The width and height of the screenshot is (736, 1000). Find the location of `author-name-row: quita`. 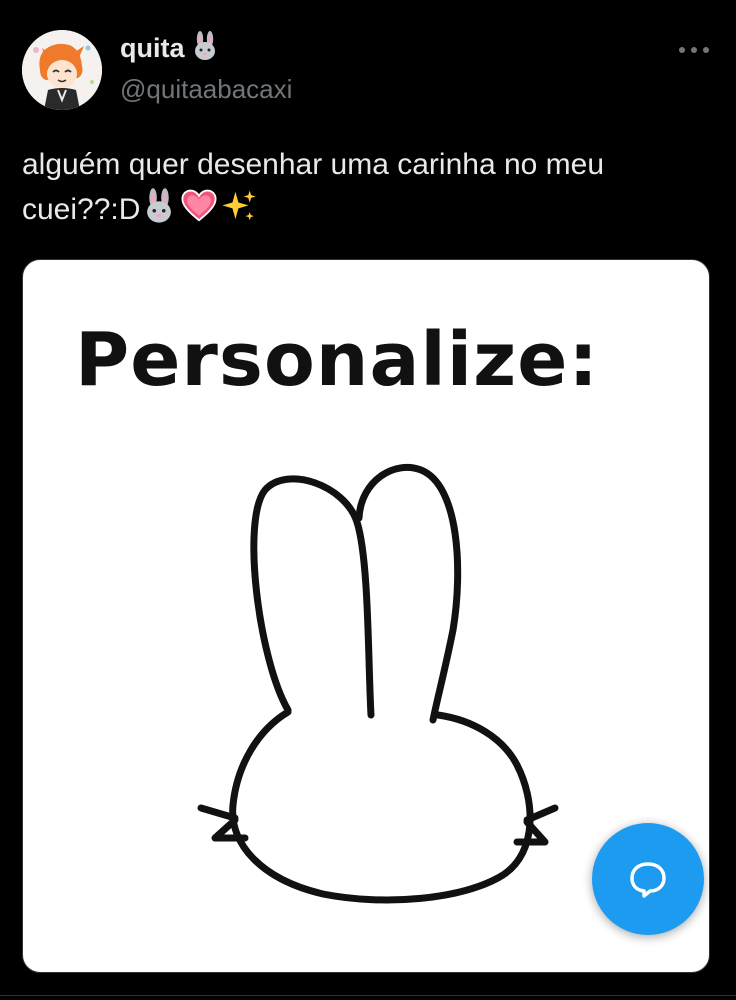

author-name-row: quita is located at coordinates (170, 48).